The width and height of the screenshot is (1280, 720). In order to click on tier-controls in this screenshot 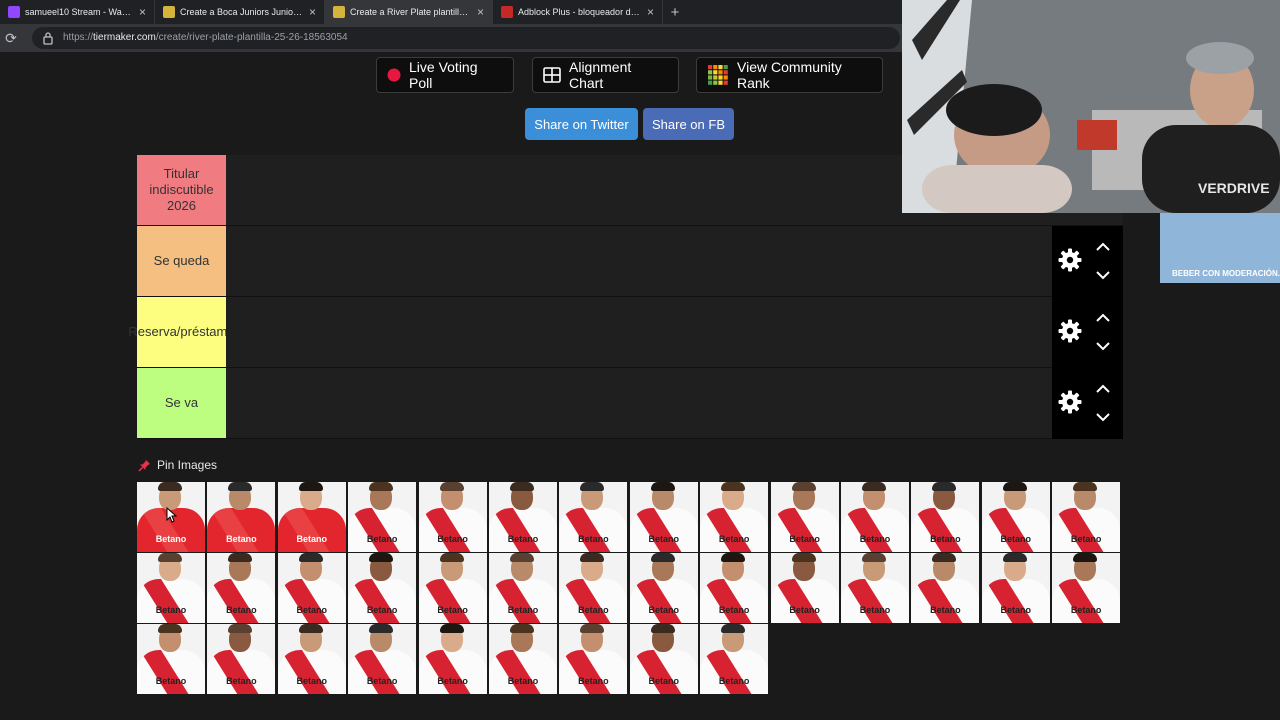, I will do `click(1087, 403)`.